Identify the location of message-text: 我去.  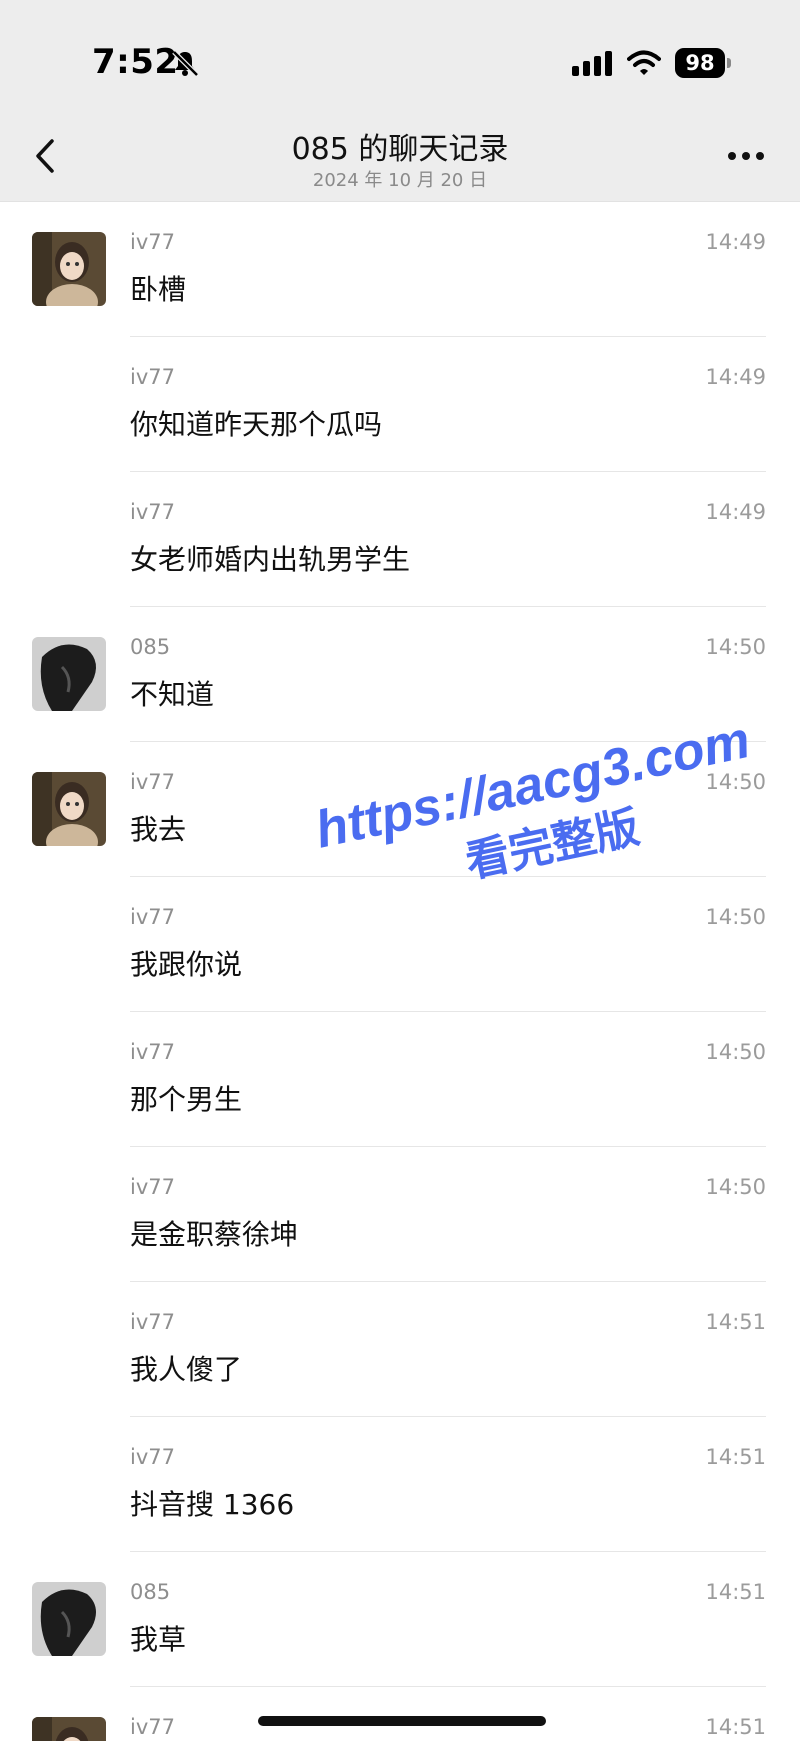
(158, 828).